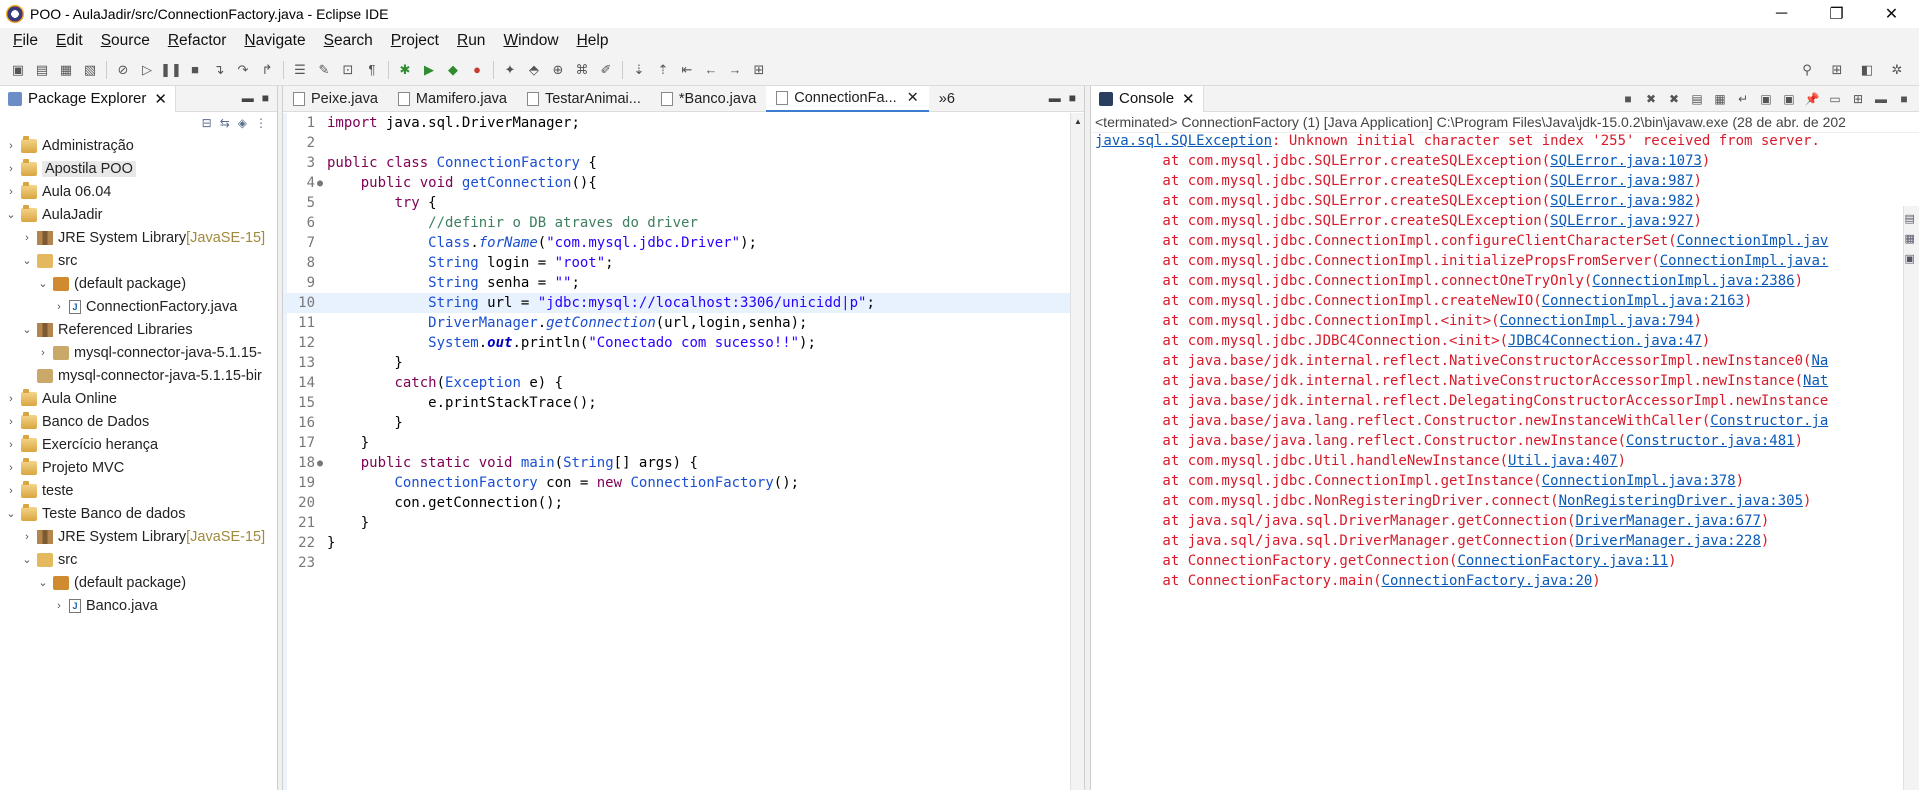 The width and height of the screenshot is (1919, 790). I want to click on tree-item: ⌄ AulaJadir, so click(138, 214).